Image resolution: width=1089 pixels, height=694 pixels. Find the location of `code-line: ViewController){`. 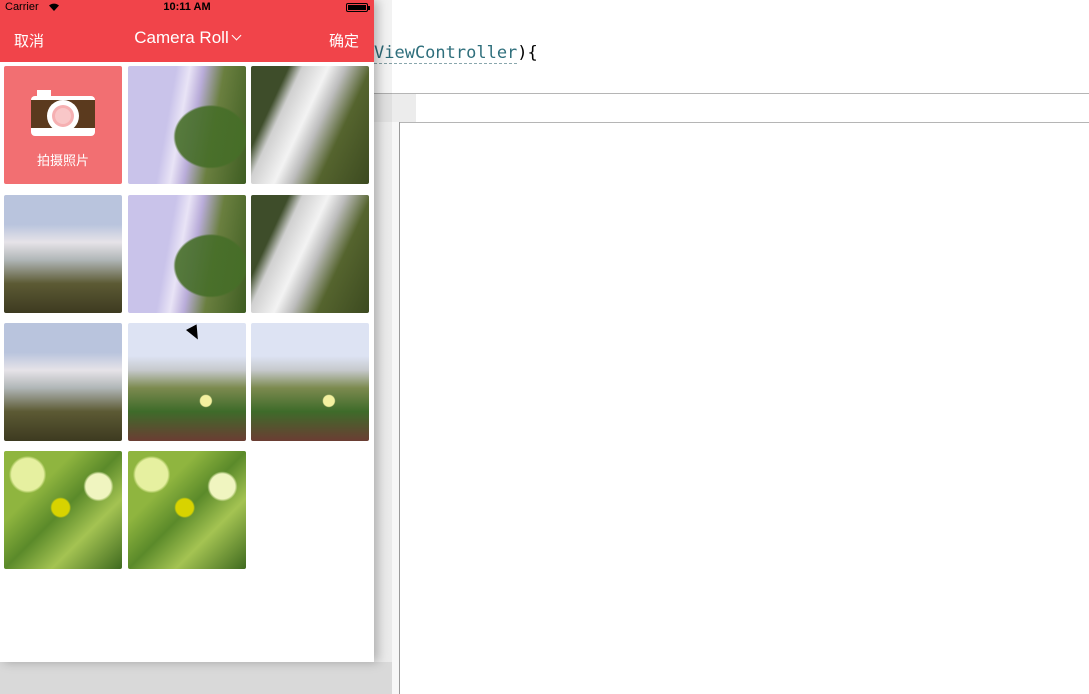

code-line: ViewController){ is located at coordinates (456, 53).